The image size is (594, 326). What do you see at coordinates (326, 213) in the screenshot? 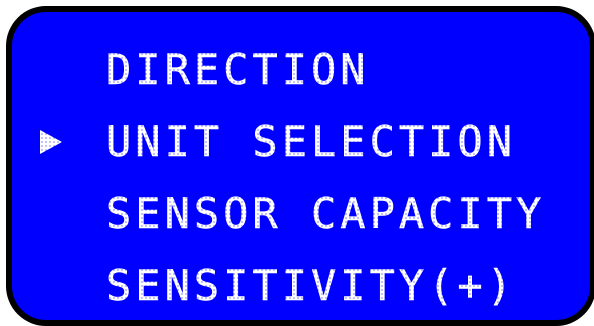
I see `menu-item-label: SENSOR CAPACITY` at bounding box center [326, 213].